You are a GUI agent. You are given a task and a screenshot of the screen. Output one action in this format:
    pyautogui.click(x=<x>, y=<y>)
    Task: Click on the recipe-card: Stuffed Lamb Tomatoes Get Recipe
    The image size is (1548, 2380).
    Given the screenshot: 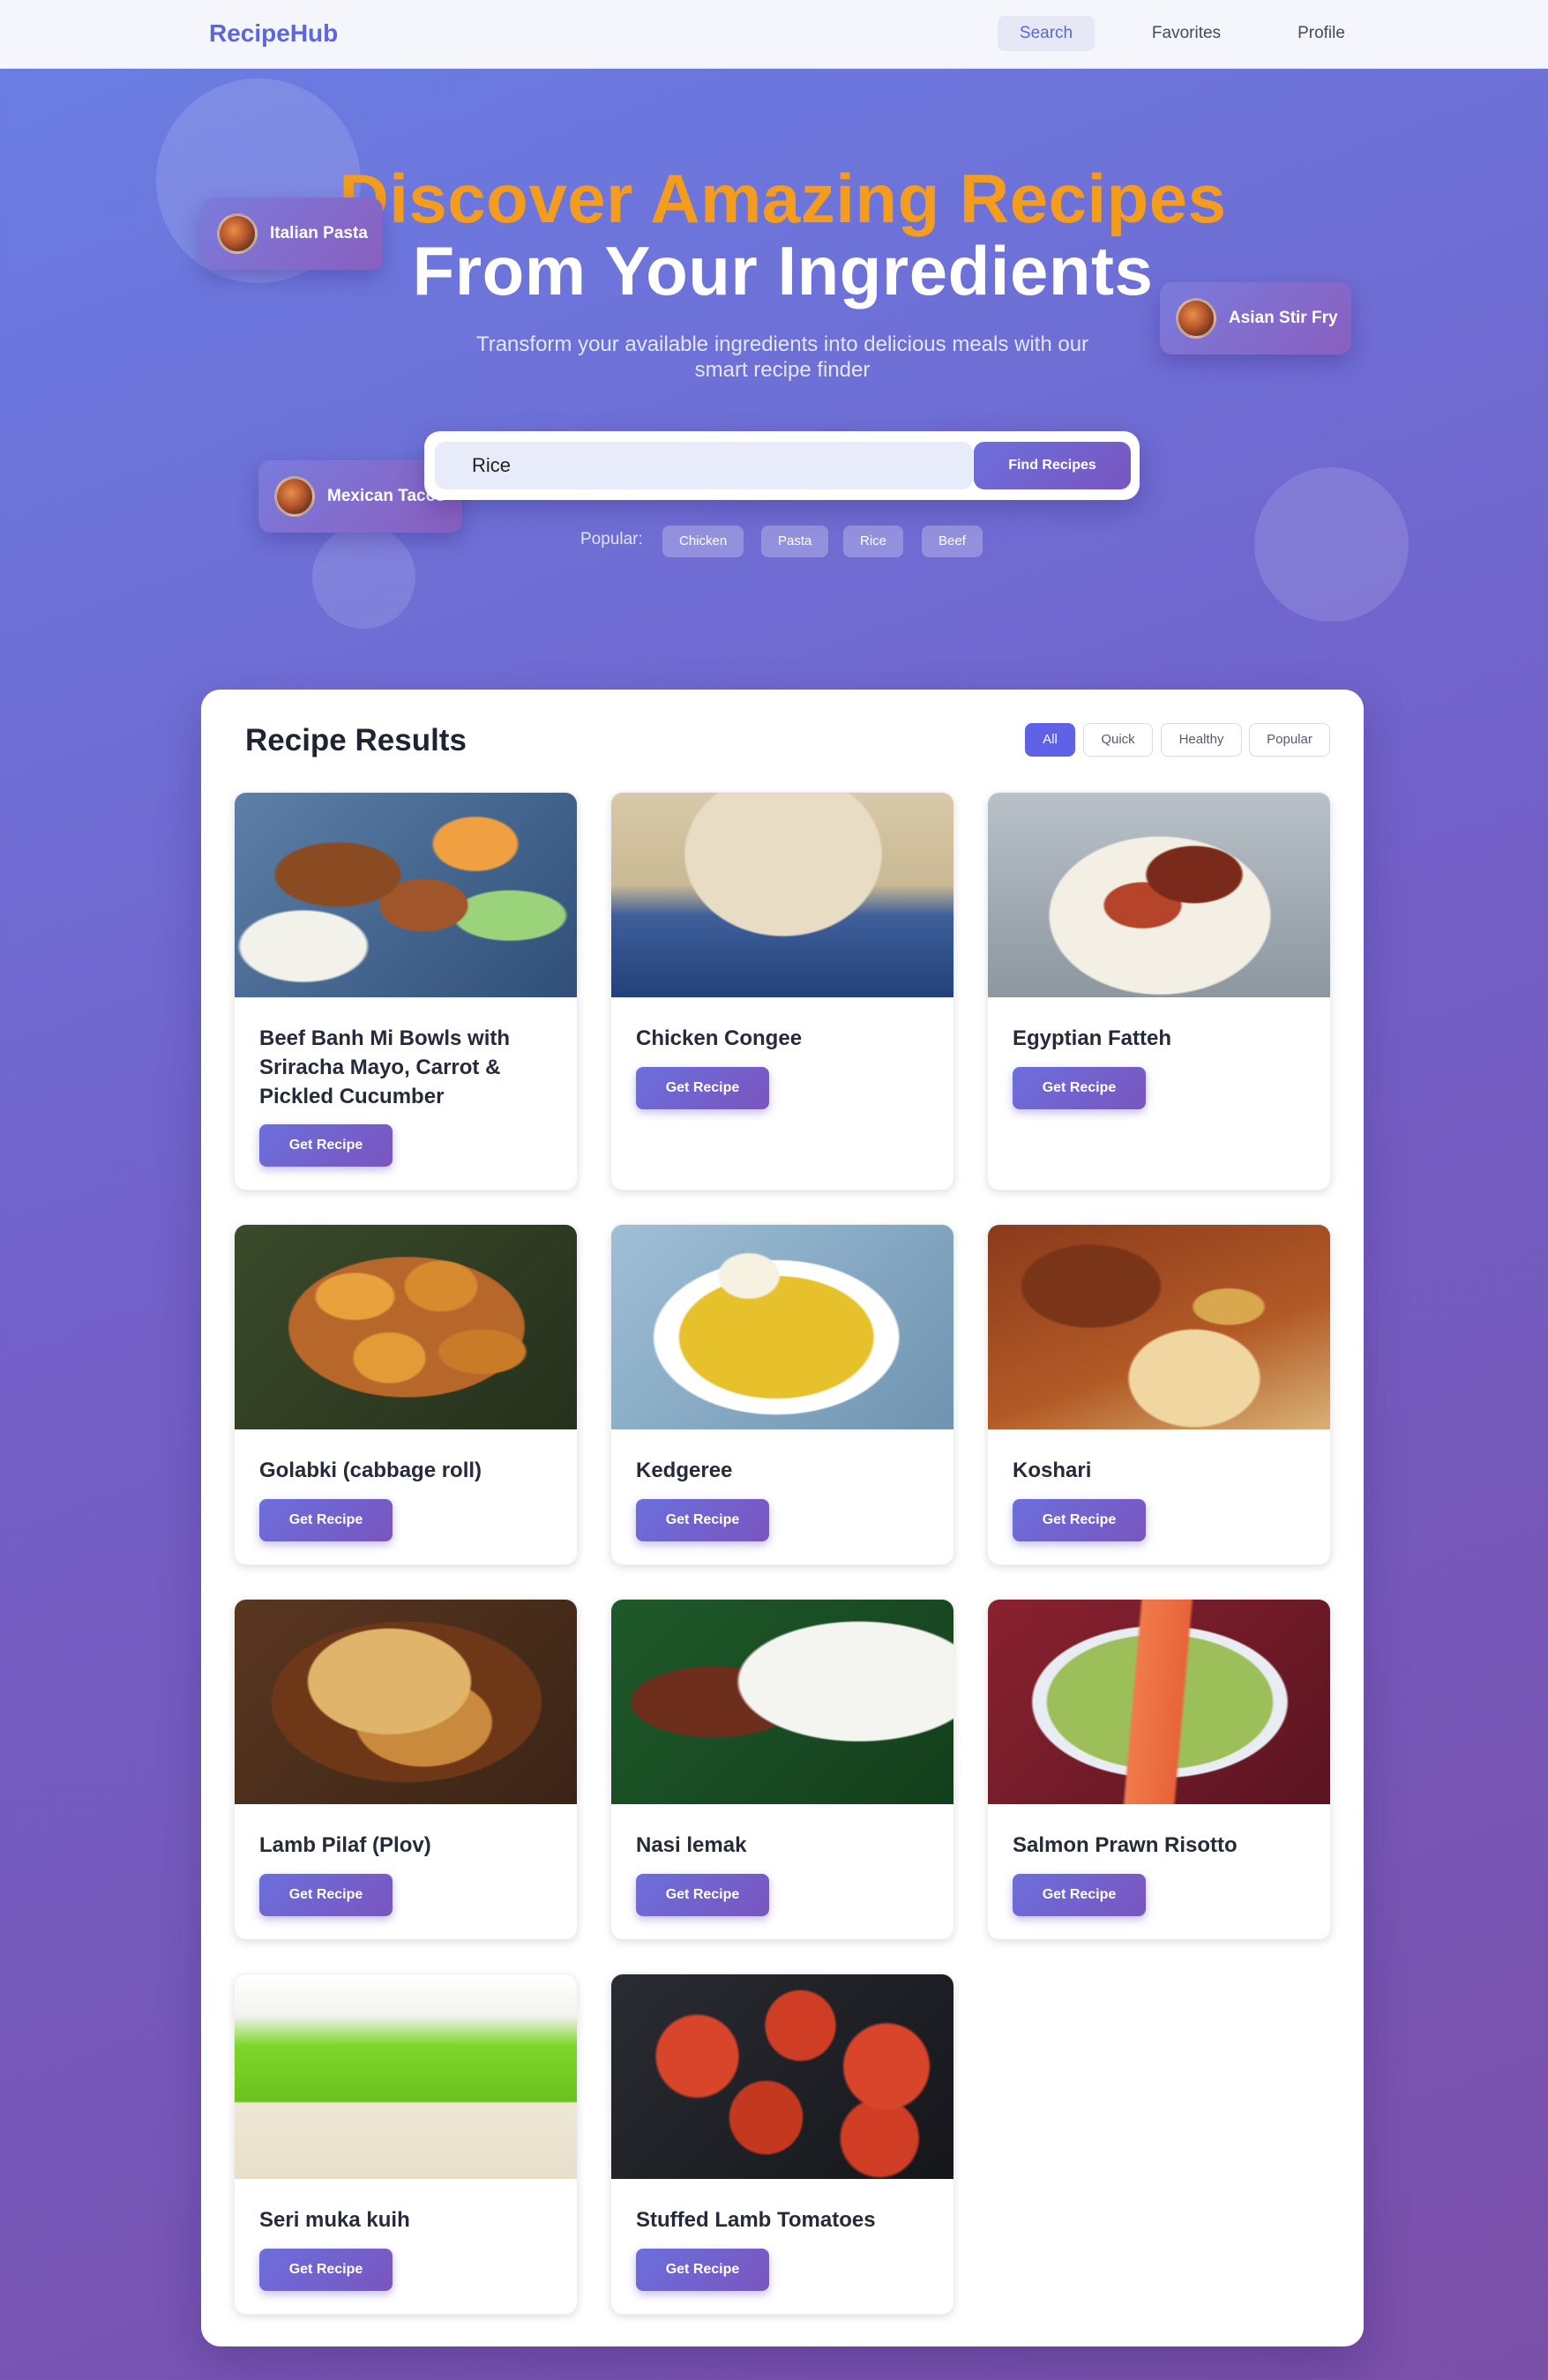 What is the action you would take?
    pyautogui.click(x=782, y=2144)
    